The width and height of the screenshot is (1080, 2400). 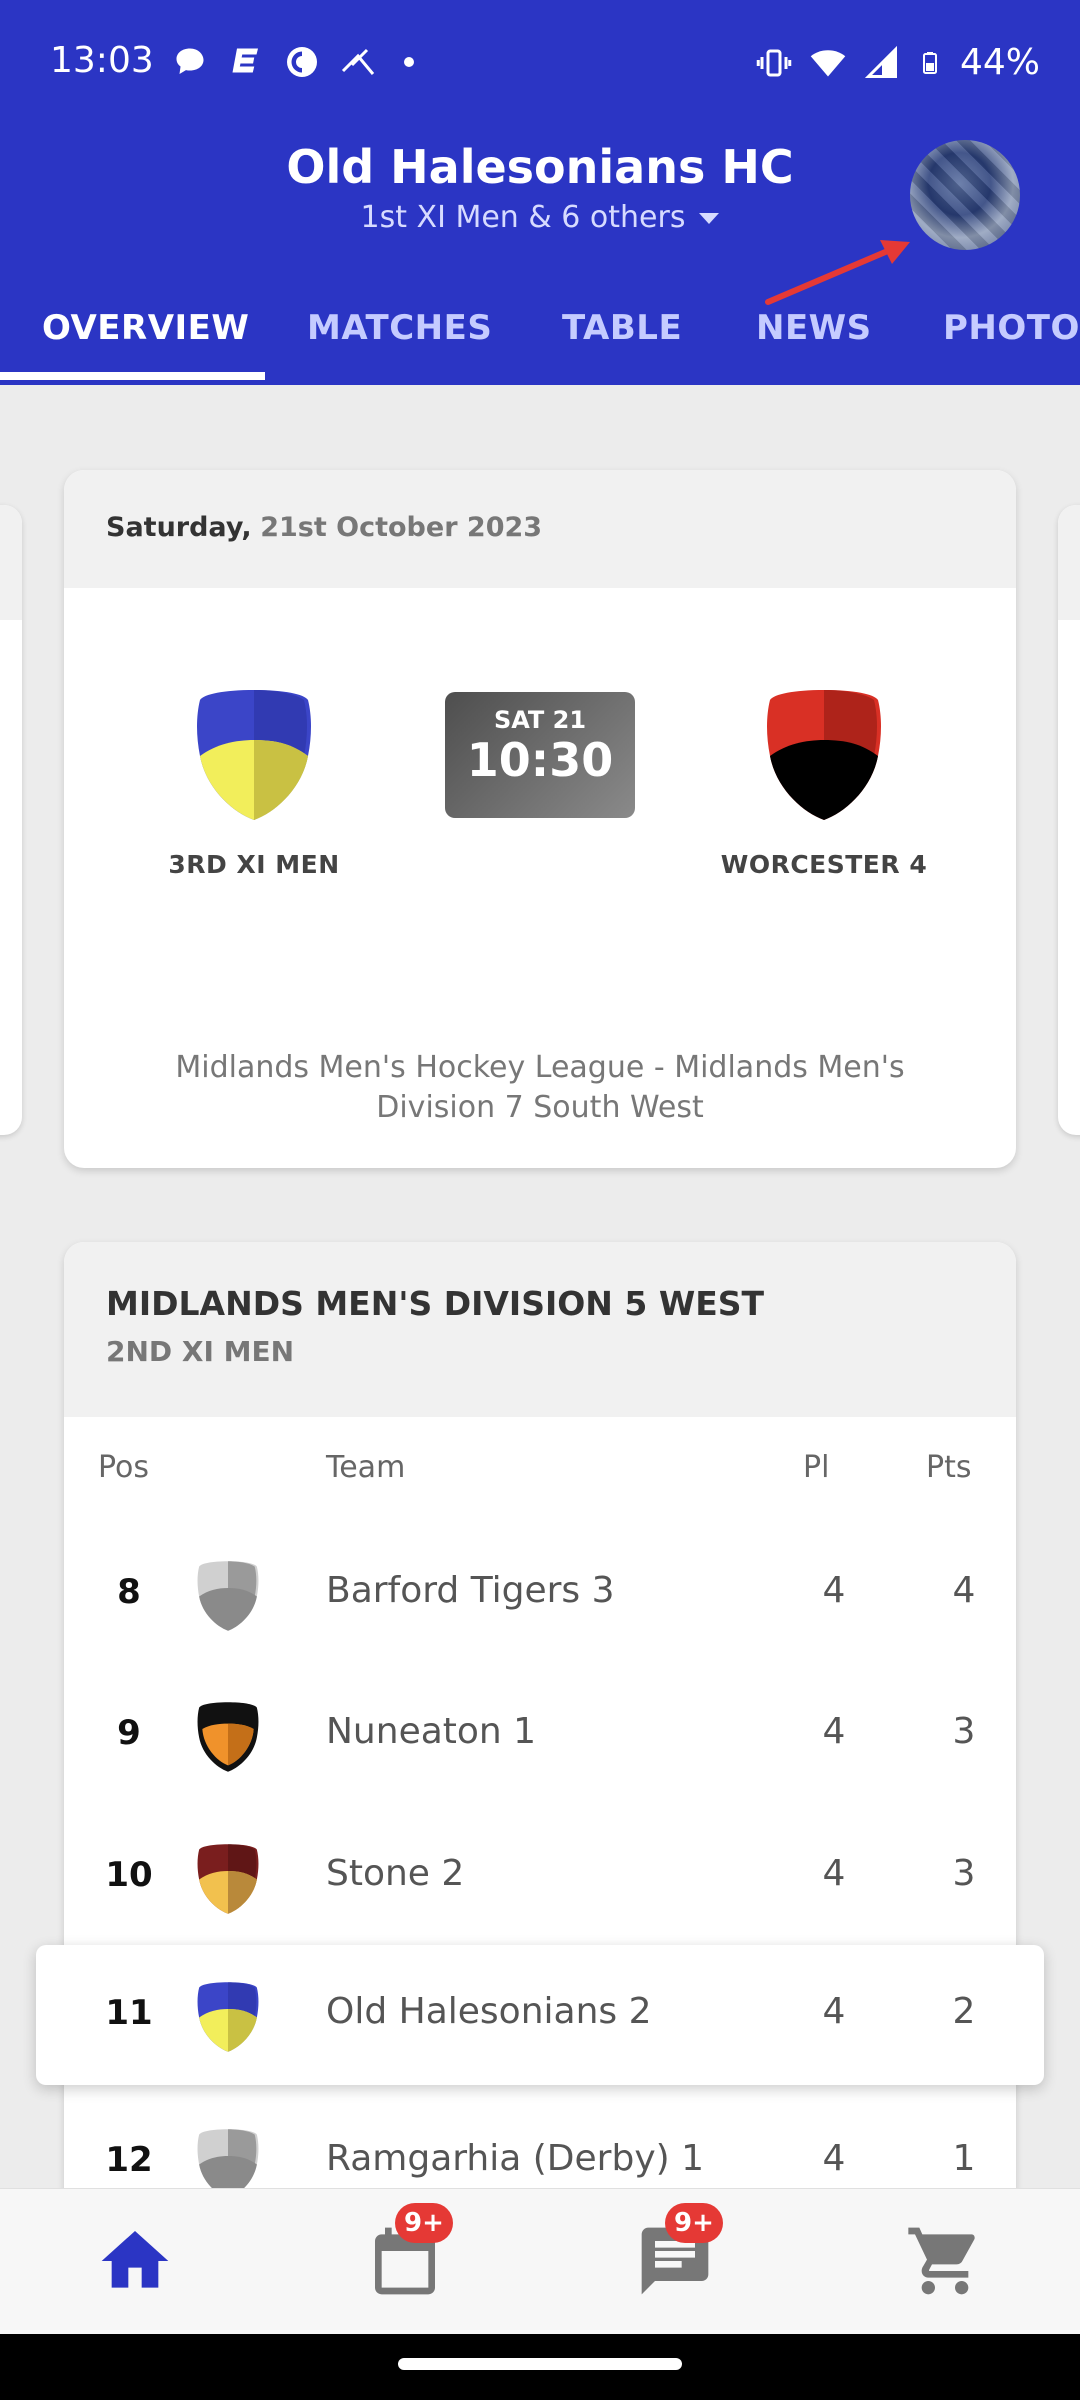 I want to click on row-team-name: Ramgarhia (Derby) 1, so click(x=515, y=2158).